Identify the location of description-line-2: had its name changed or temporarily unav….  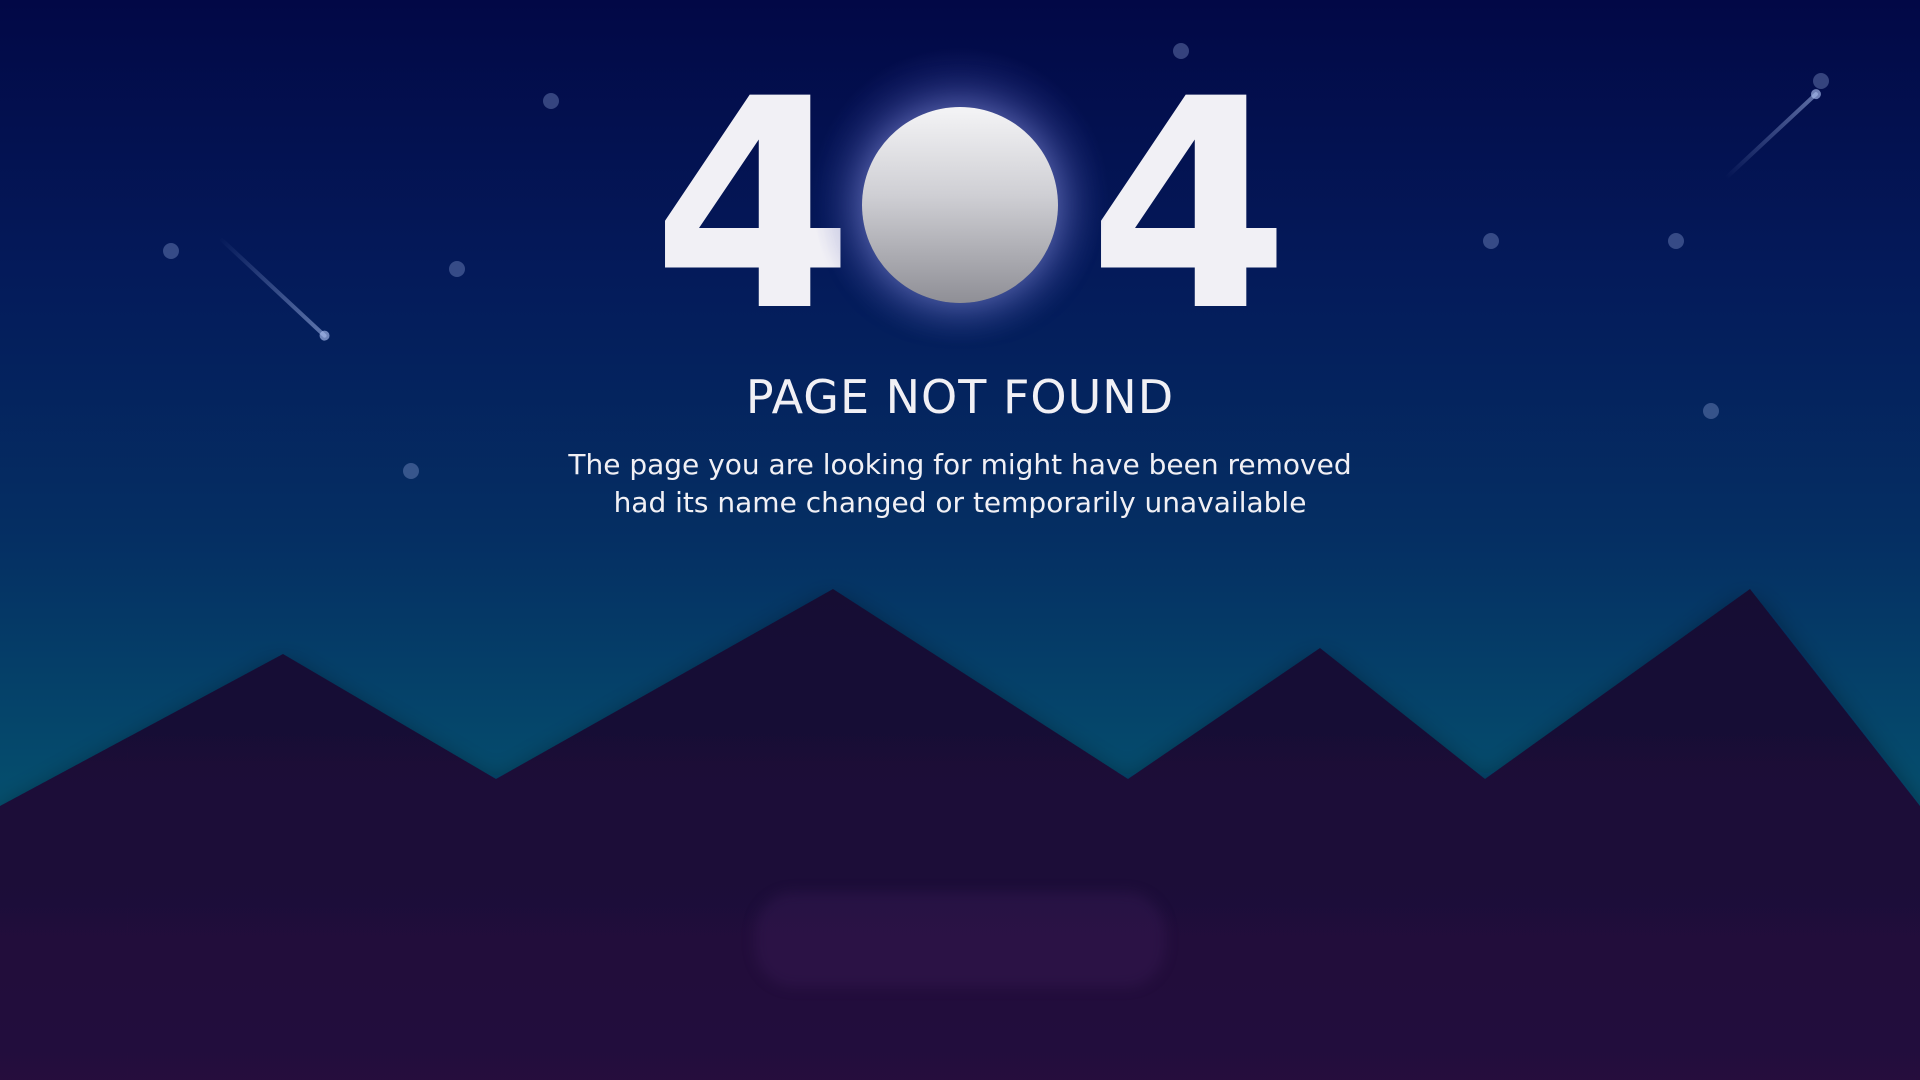
(960, 502).